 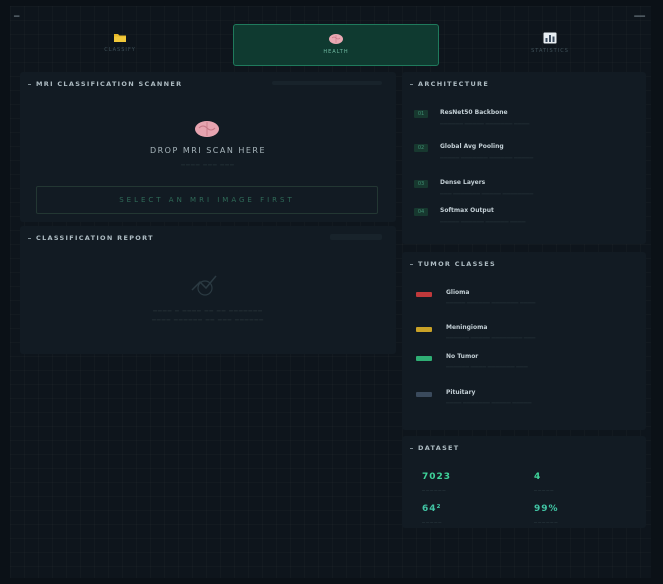 What do you see at coordinates (207, 200) in the screenshot?
I see `select-image-button: SELECT AN MRI IMAGE FIRST` at bounding box center [207, 200].